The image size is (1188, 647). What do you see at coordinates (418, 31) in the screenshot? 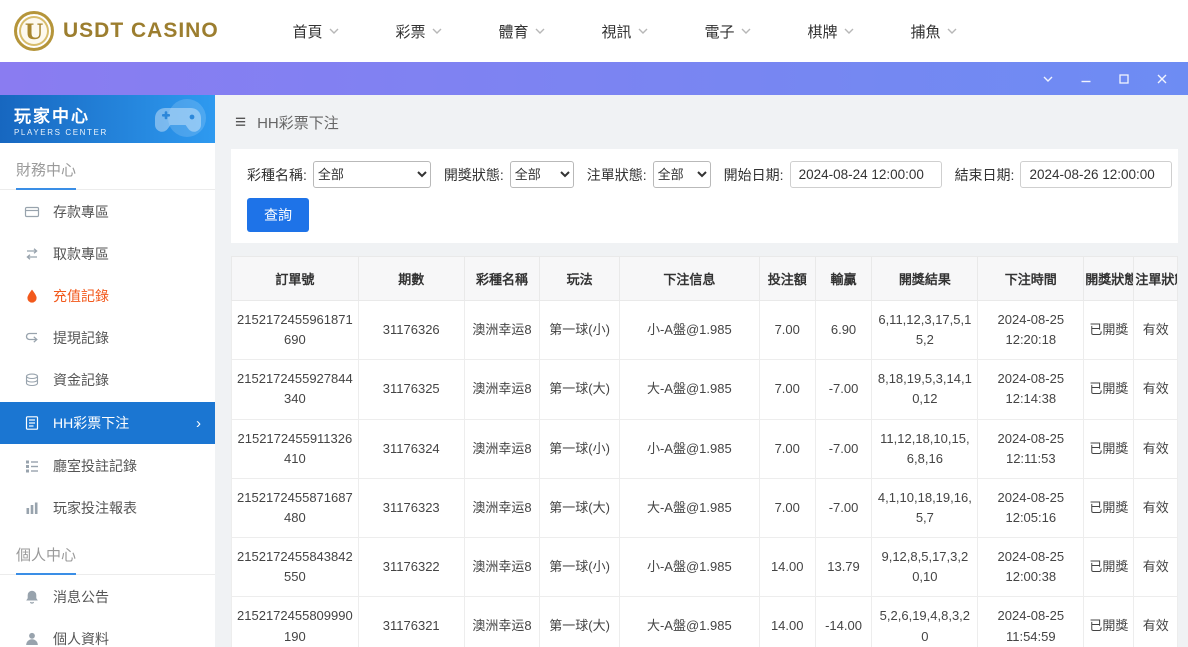
I see `nav-item-lottery: 彩票` at bounding box center [418, 31].